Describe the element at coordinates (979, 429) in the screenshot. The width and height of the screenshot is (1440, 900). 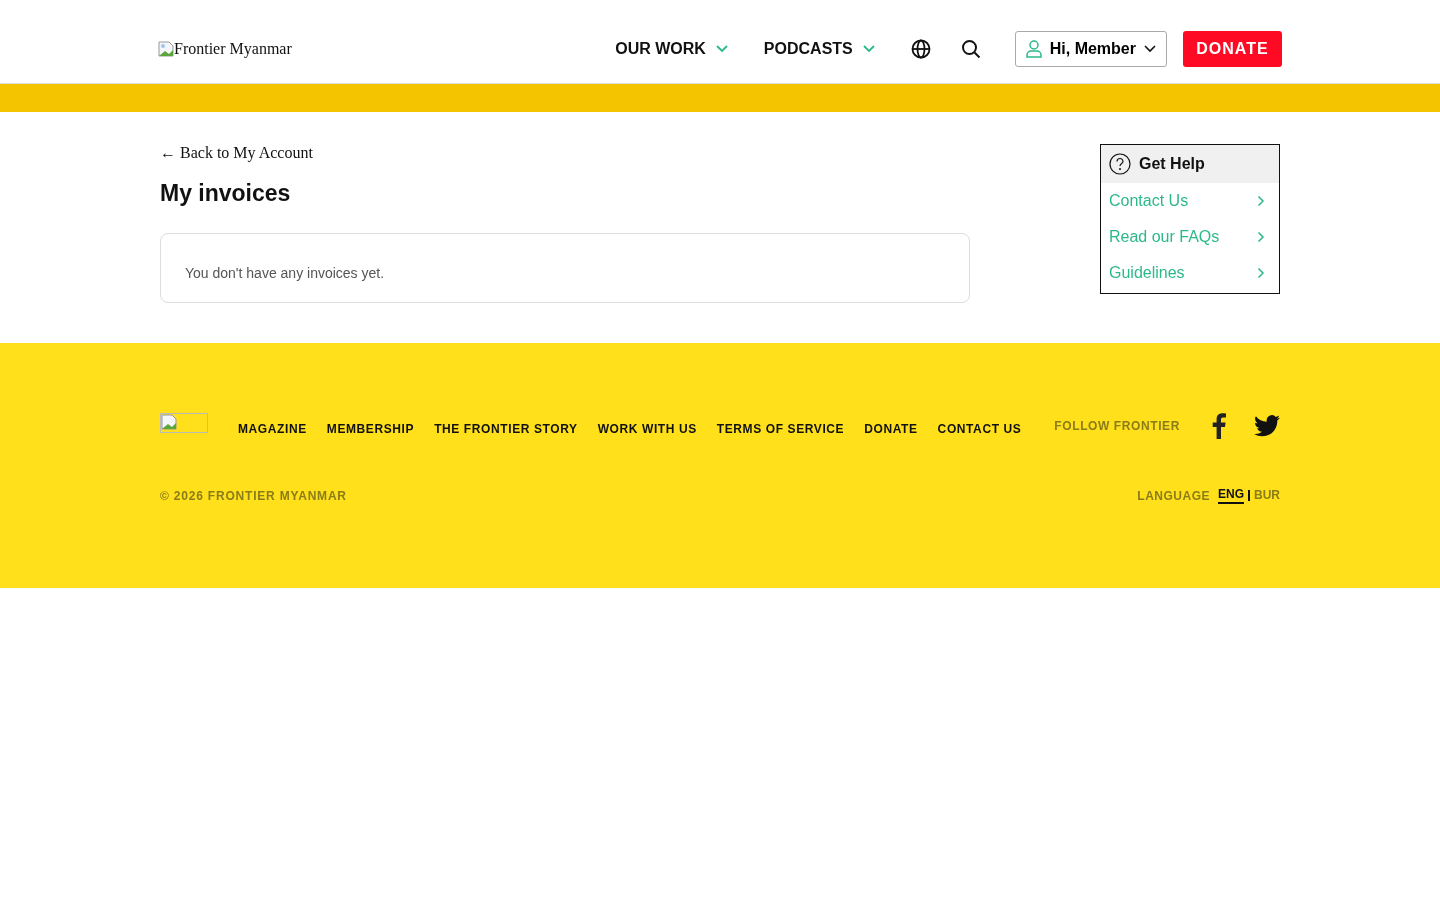
I see `footer-link: CONTACT US` at that location.